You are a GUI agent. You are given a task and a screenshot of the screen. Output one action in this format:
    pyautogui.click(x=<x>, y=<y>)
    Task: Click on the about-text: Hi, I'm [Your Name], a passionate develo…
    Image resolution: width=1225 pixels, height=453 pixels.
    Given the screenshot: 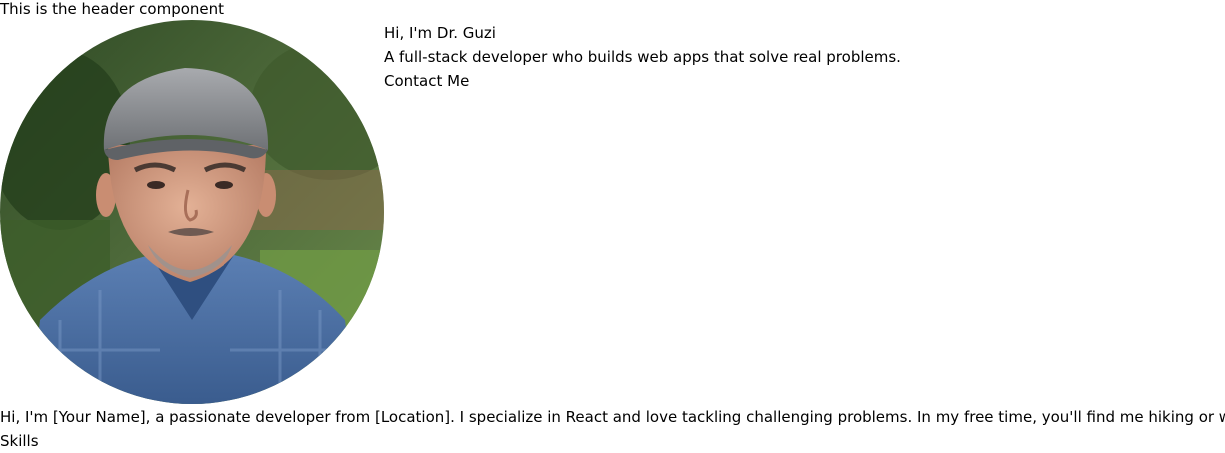 What is the action you would take?
    pyautogui.click(x=612, y=417)
    